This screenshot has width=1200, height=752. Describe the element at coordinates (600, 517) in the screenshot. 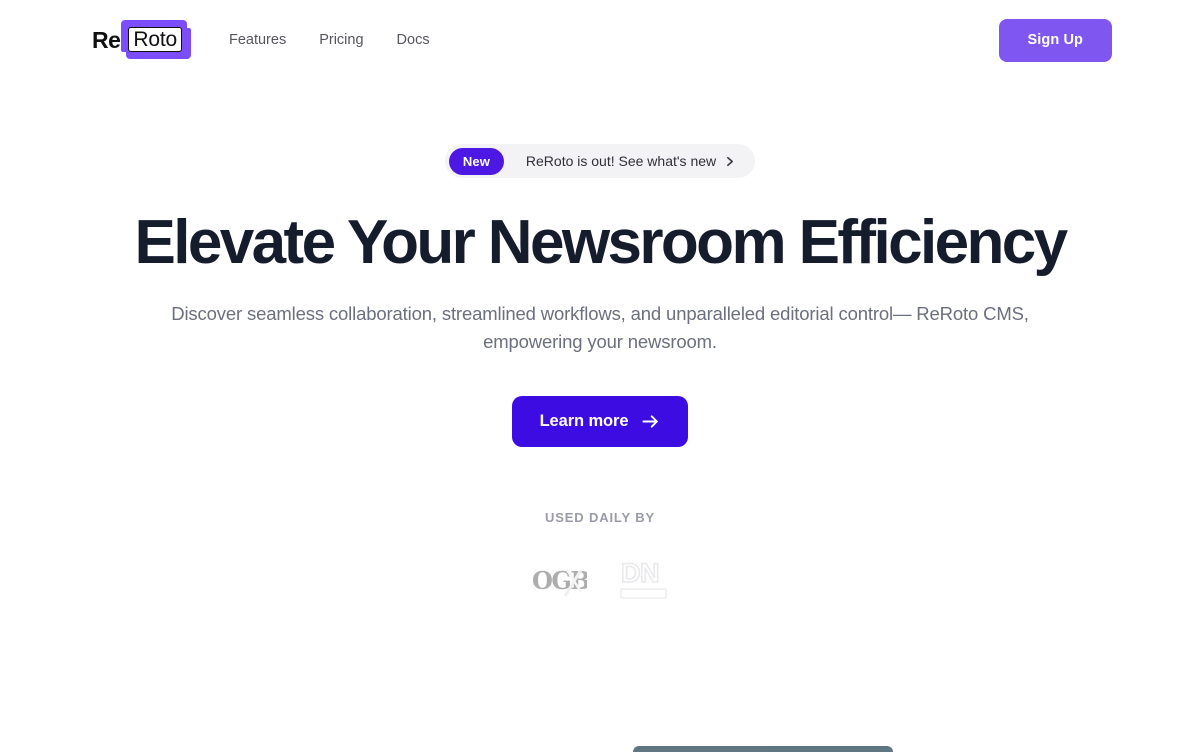

I see `social-proof-label: USED DAILY BY` at that location.